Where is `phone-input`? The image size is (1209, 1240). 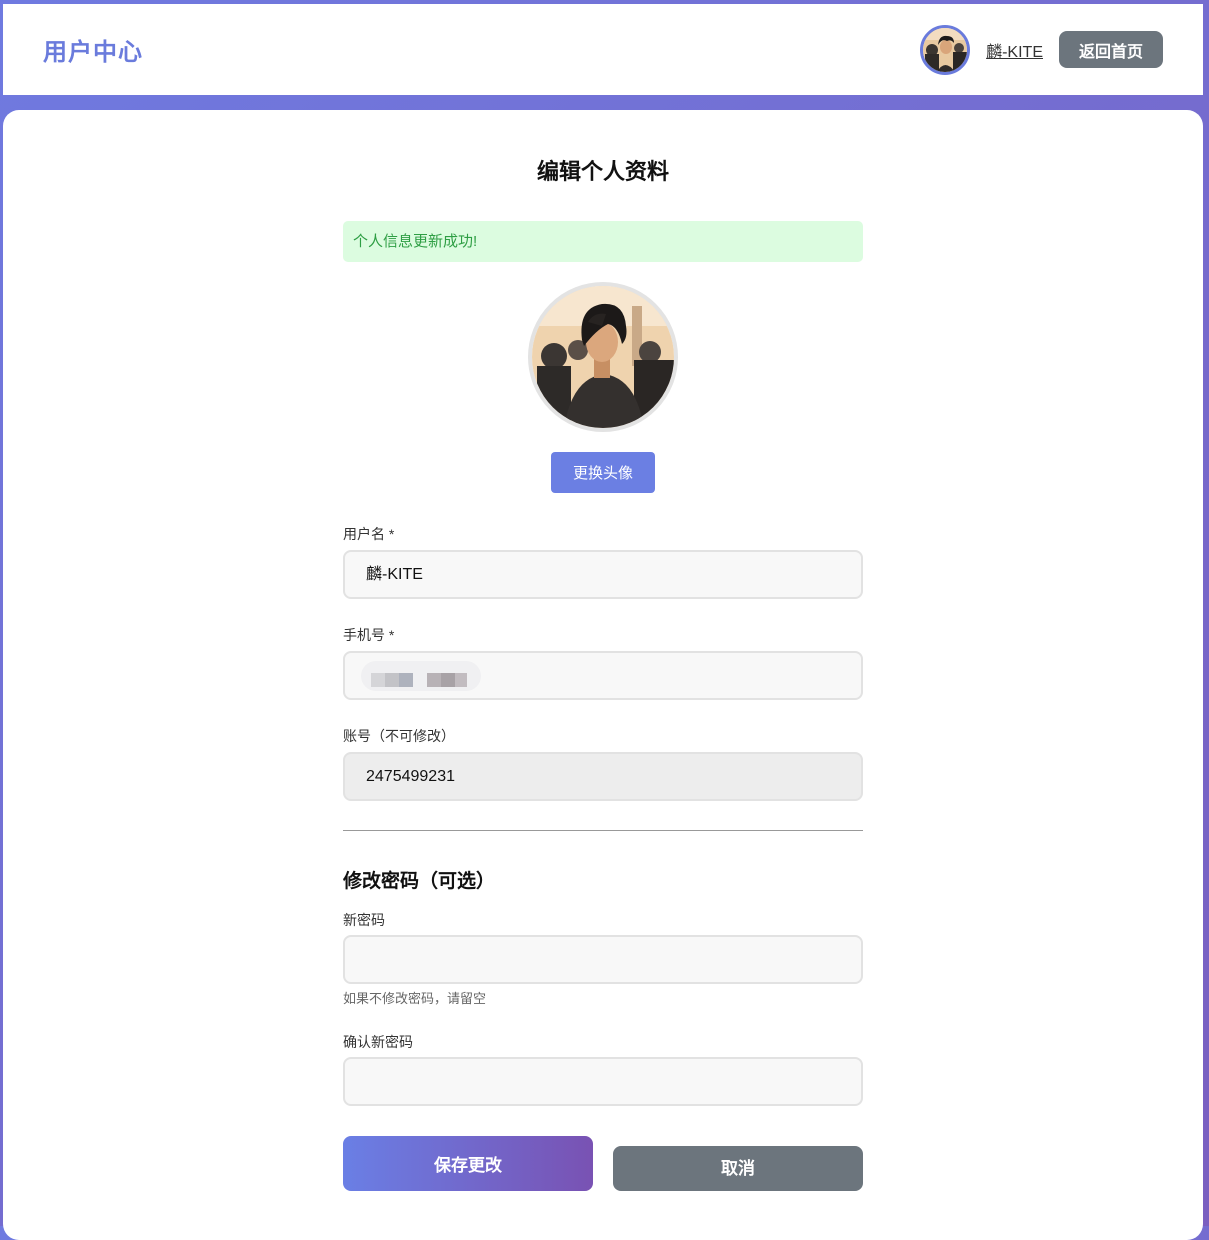 phone-input is located at coordinates (603, 675).